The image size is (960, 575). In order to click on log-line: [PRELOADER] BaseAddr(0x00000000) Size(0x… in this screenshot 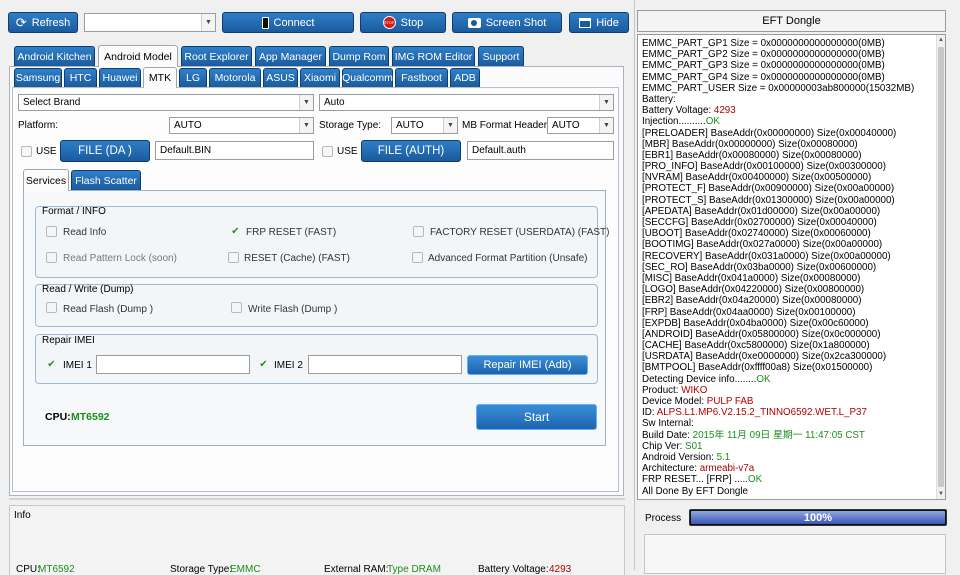, I will do `click(787, 133)`.